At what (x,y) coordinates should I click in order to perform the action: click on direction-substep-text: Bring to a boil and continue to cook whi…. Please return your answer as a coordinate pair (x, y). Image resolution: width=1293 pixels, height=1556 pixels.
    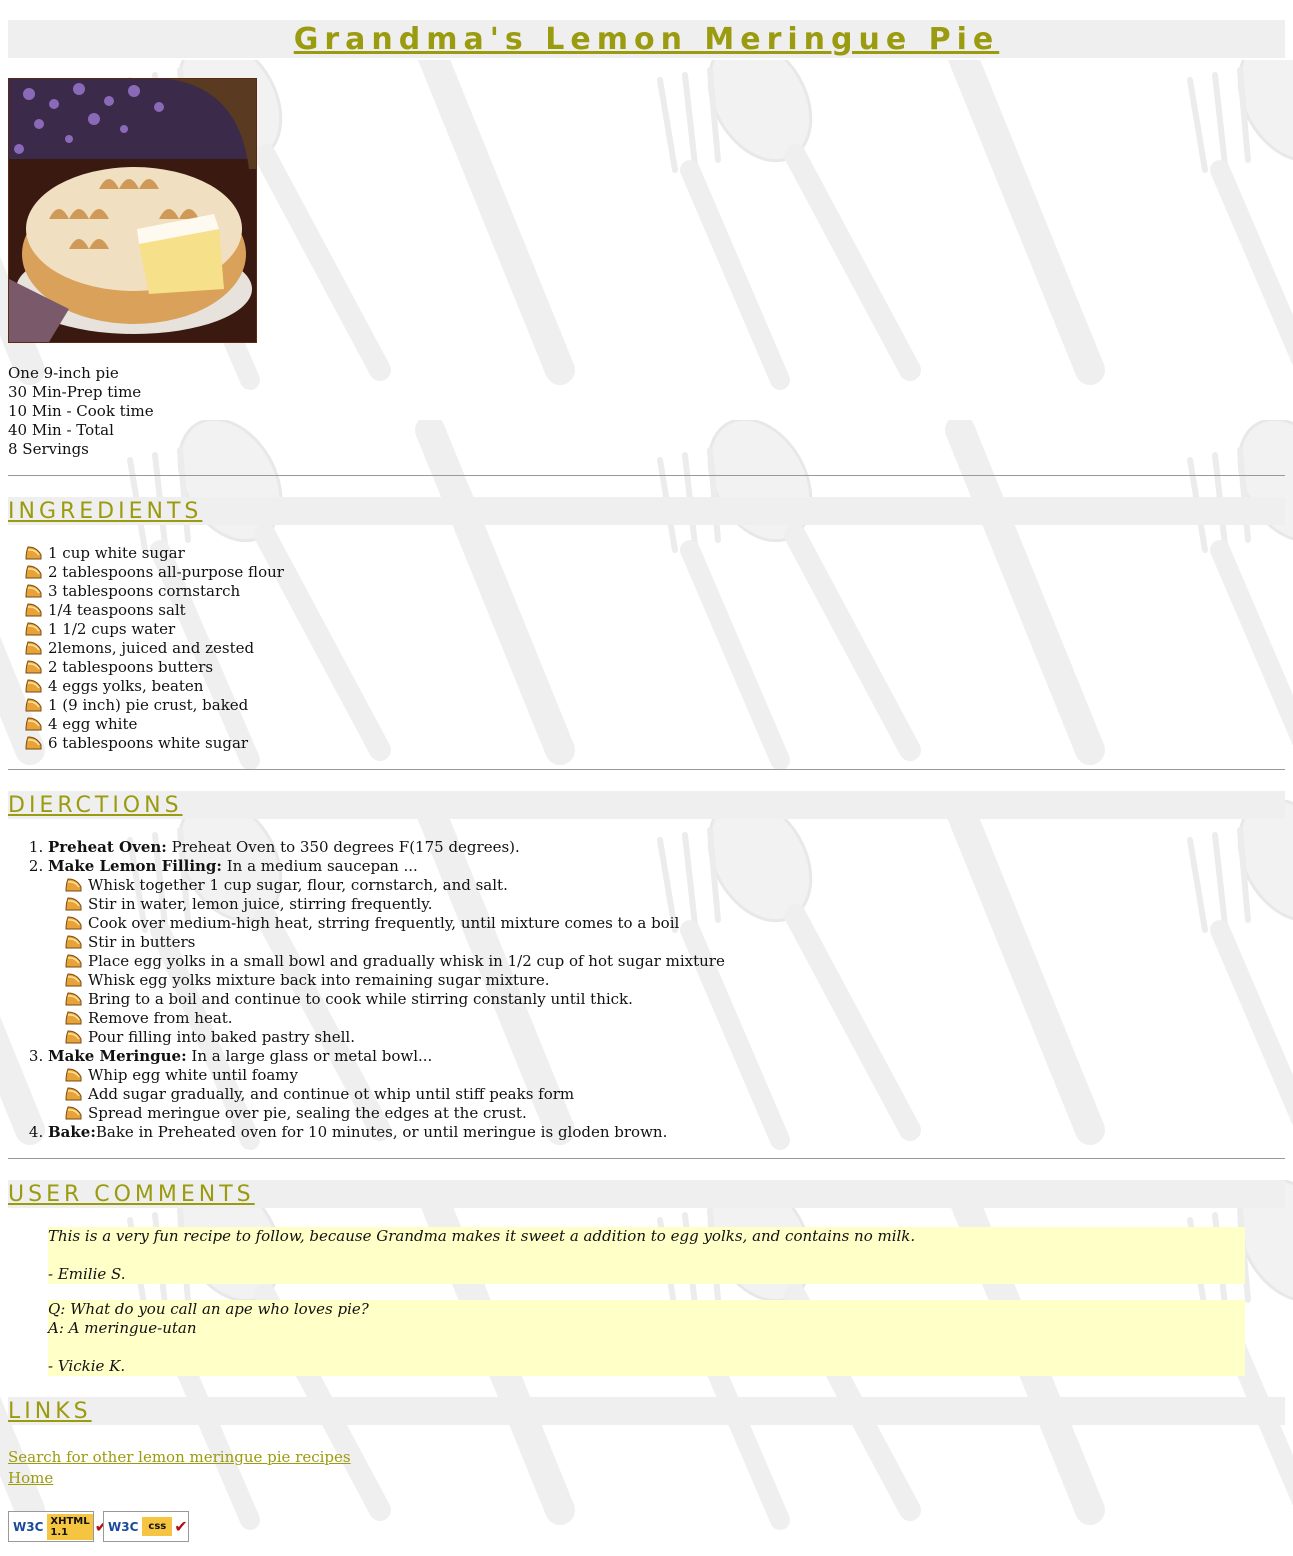
    Looking at the image, I should click on (360, 999).